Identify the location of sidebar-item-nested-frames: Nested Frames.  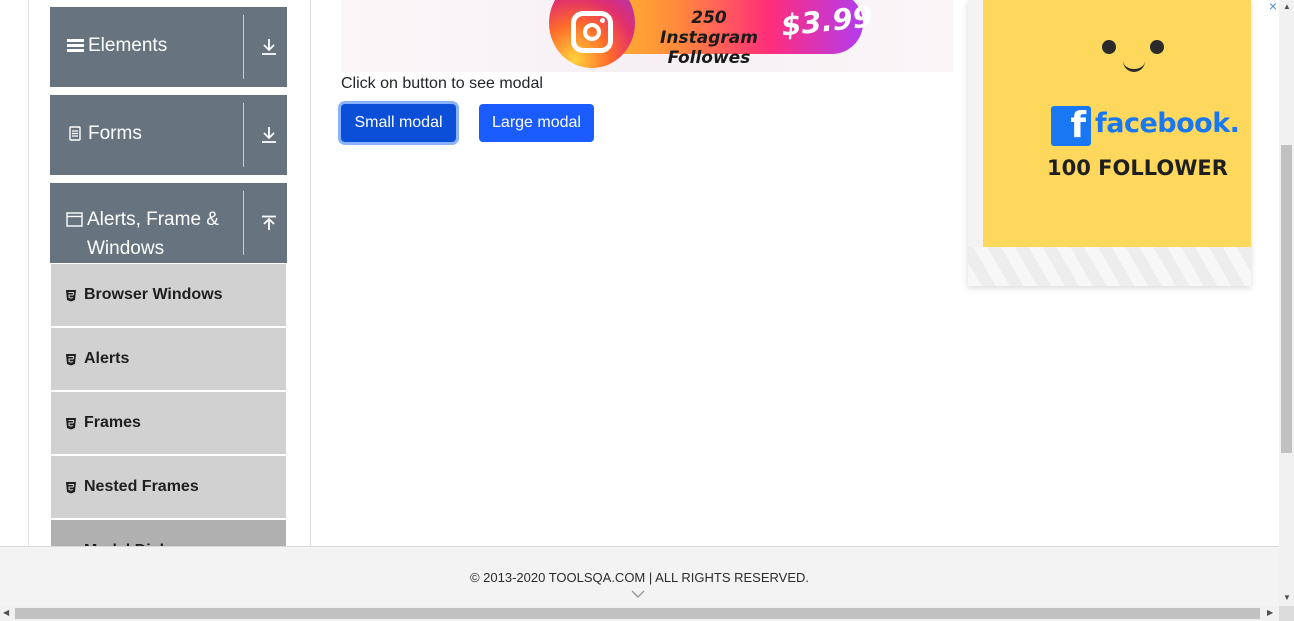
(168, 487).